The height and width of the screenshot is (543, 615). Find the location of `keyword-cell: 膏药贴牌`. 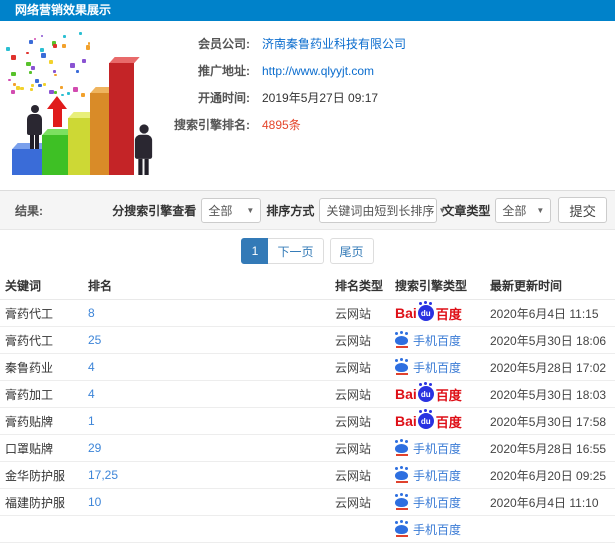

keyword-cell: 膏药贴牌 is located at coordinates (29, 421).